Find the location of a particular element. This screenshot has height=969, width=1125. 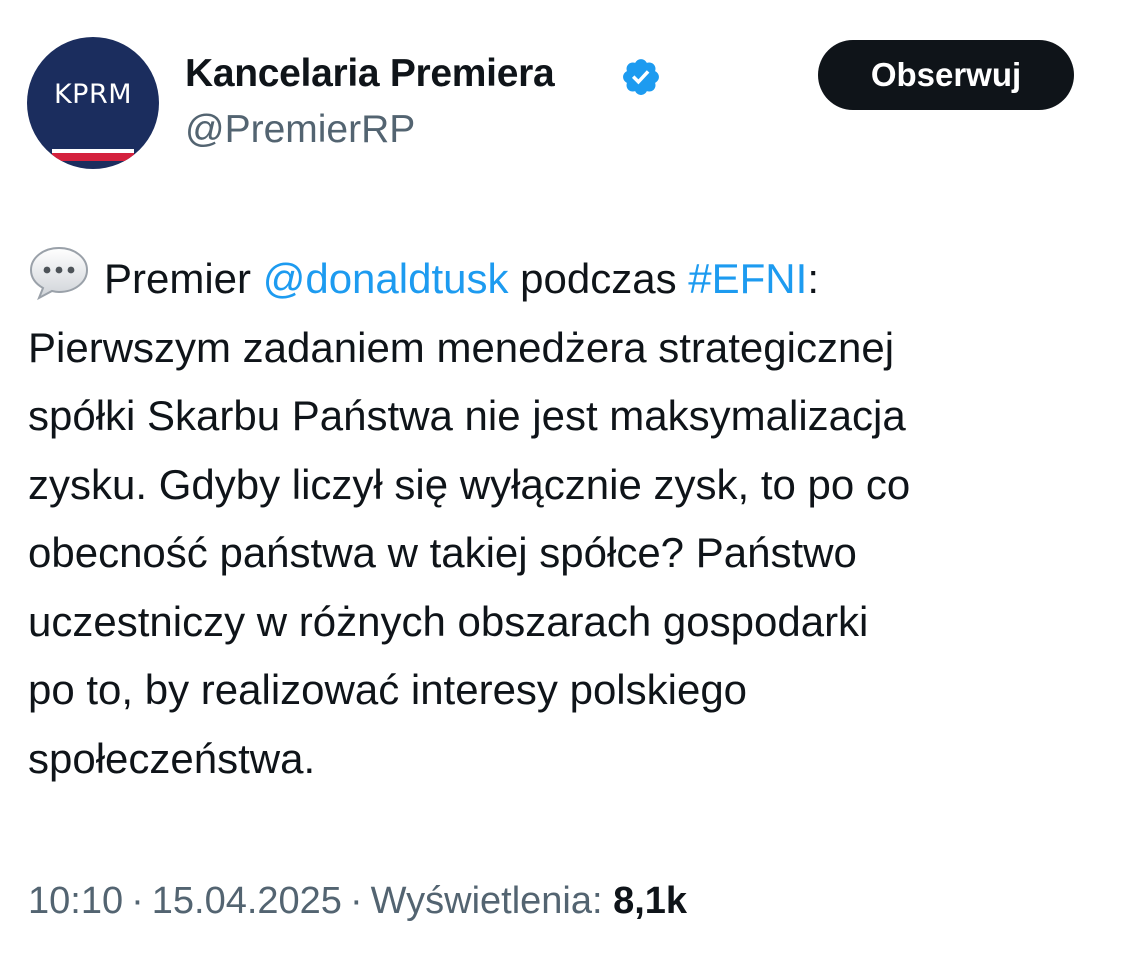

follow-button: Obserwuj is located at coordinates (946, 75).